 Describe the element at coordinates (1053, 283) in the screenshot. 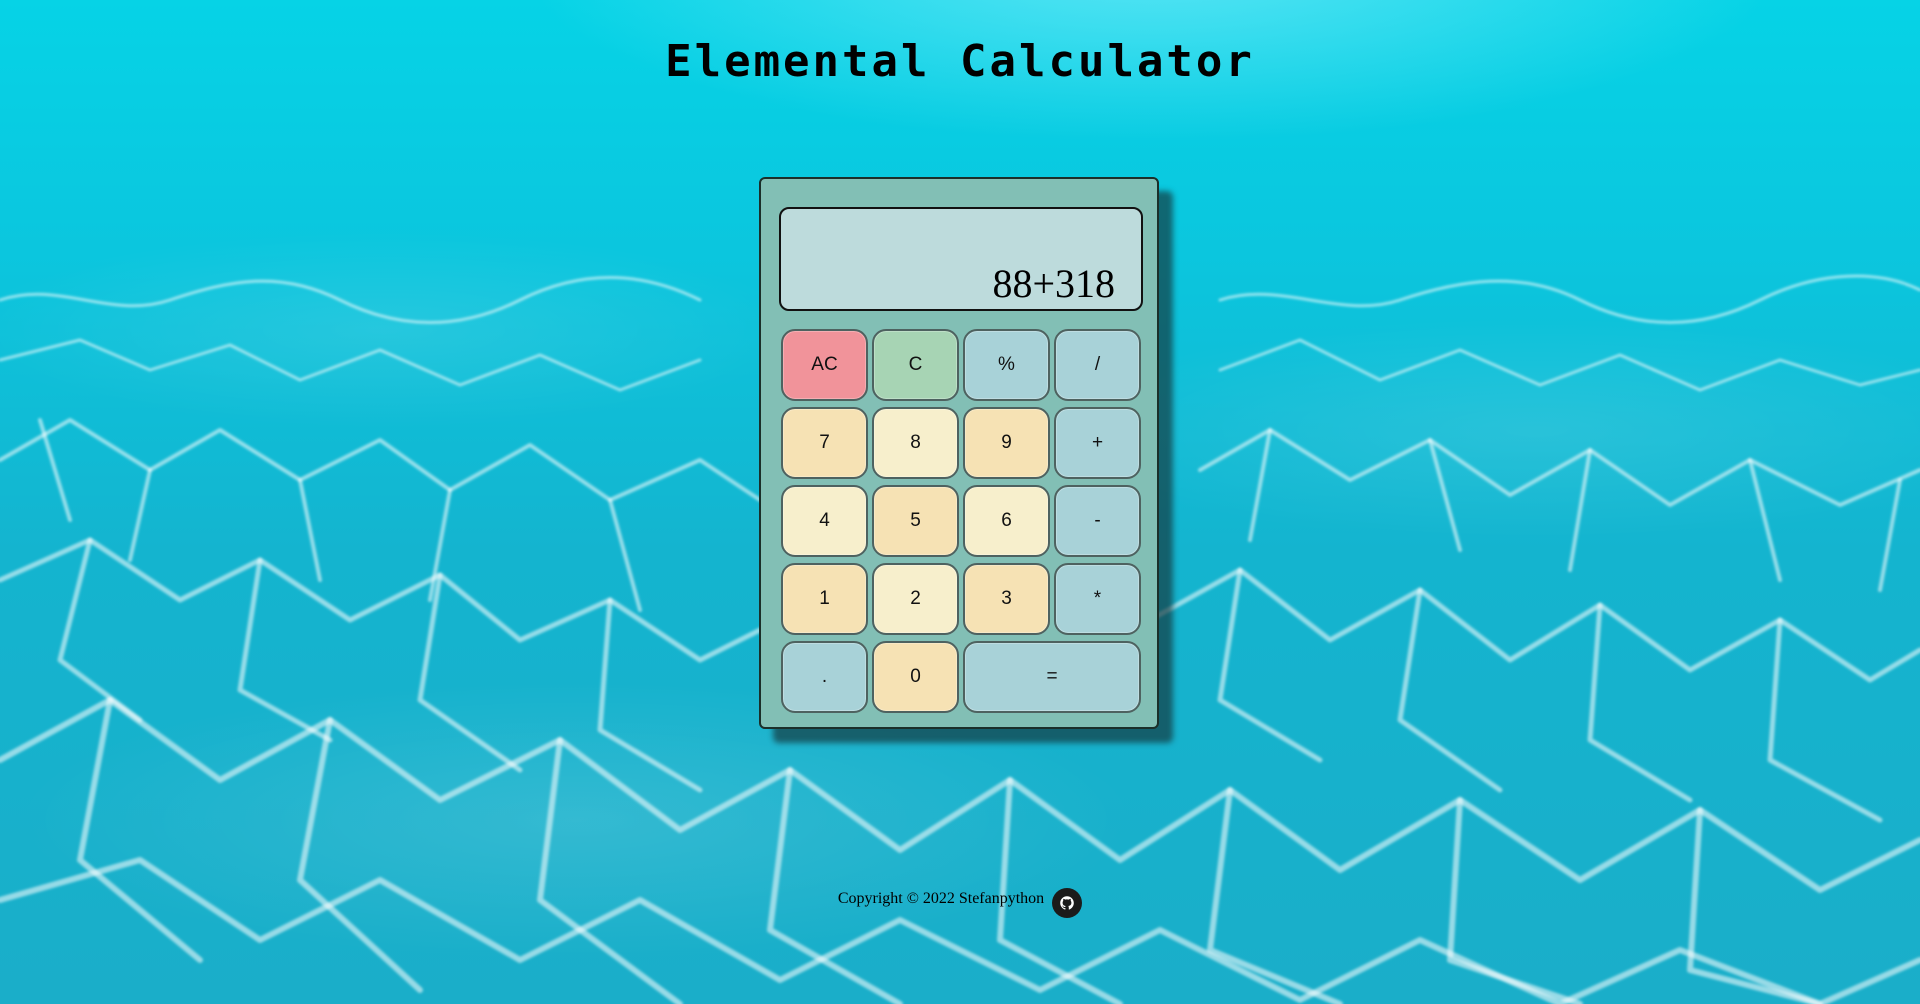

I see `display-value: 88+318` at that location.